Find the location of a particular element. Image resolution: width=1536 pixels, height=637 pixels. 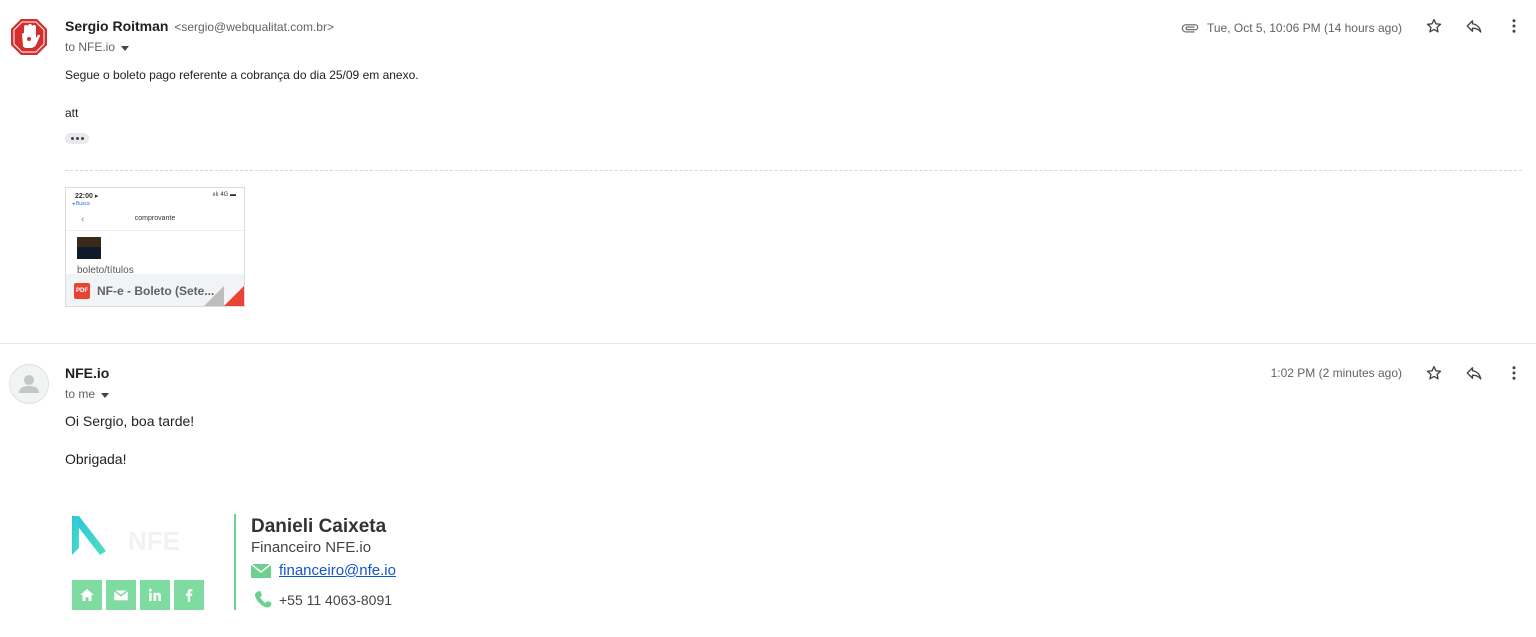

home-icon is located at coordinates (87, 595).